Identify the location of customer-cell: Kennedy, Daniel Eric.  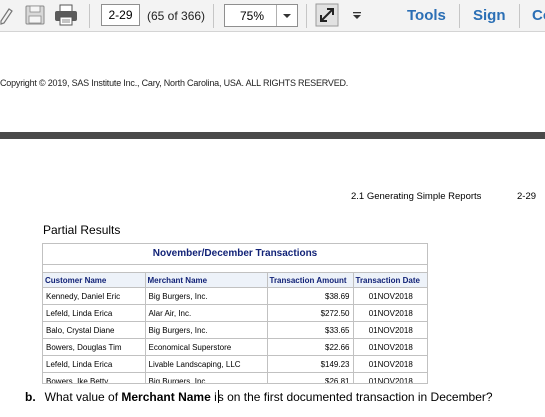
(94, 296).